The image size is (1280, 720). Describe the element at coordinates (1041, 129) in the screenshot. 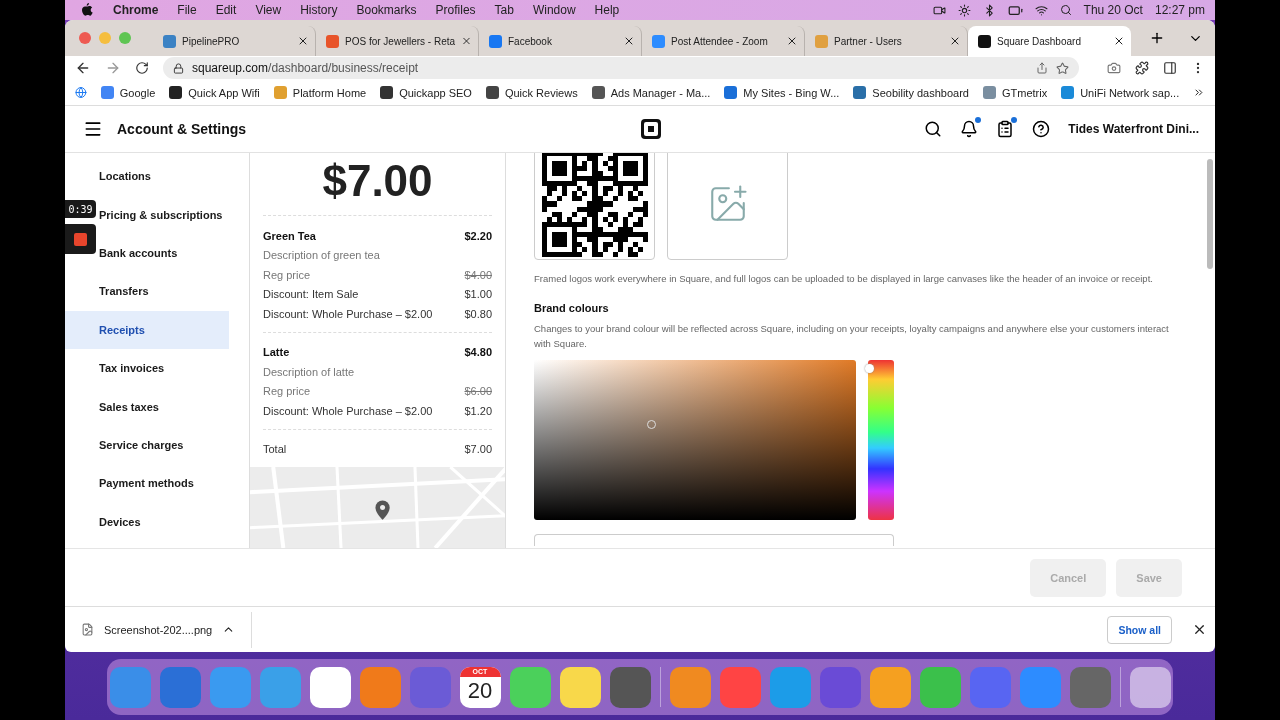

I see `help-icon` at that location.